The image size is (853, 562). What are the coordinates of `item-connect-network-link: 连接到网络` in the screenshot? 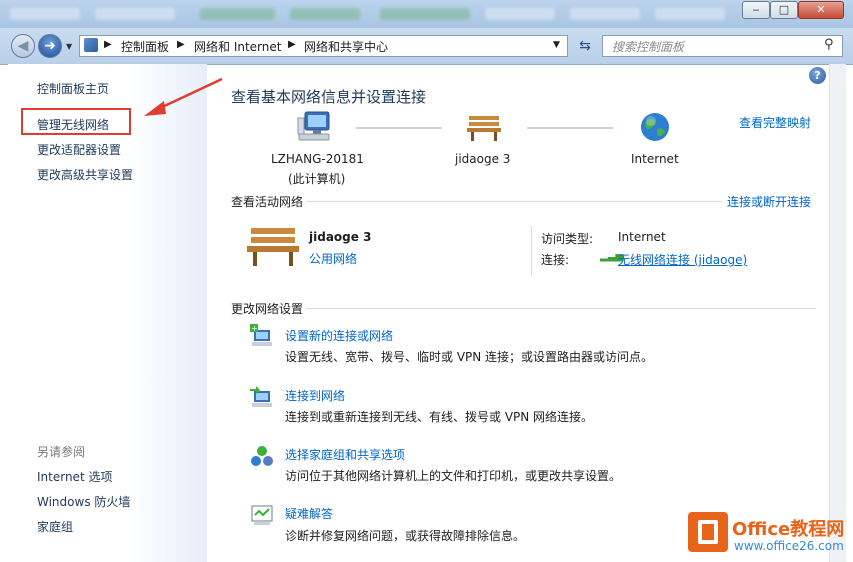 It's located at (315, 395).